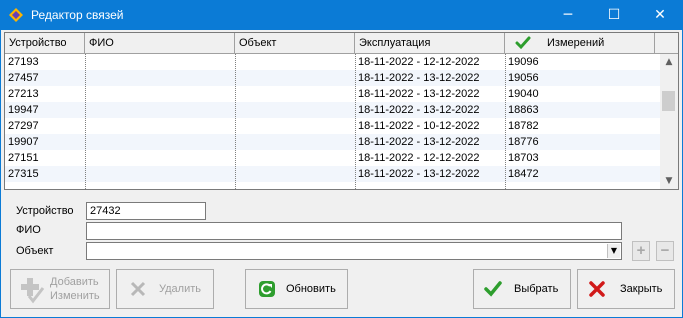 The height and width of the screenshot is (318, 683). I want to click on plus-icon: +, so click(641, 251).